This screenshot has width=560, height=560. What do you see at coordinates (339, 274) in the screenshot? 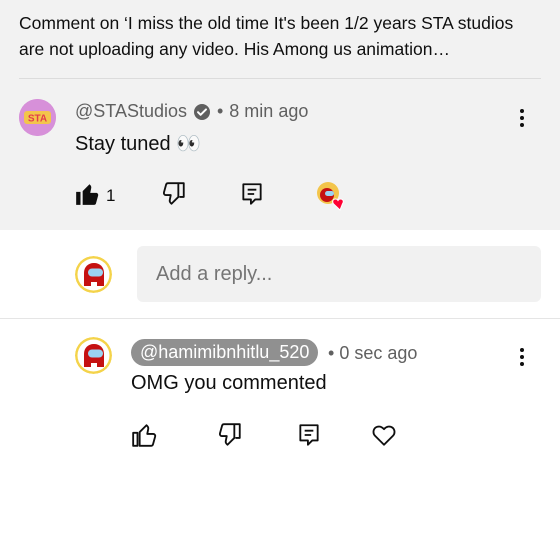
I see `reply-input` at bounding box center [339, 274].